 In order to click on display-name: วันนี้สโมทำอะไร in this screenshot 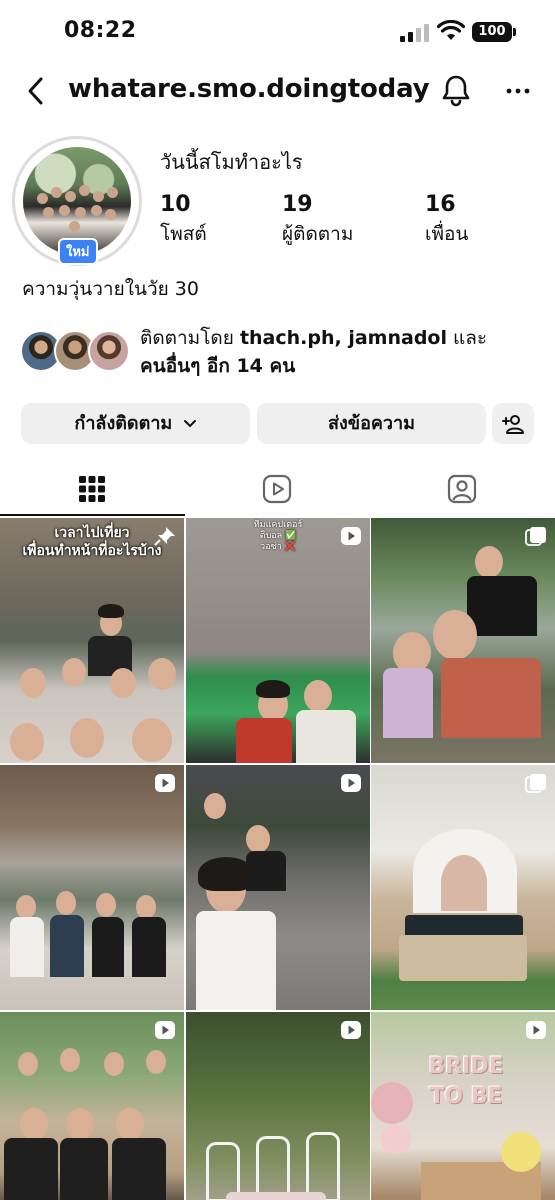, I will do `click(231, 162)`.